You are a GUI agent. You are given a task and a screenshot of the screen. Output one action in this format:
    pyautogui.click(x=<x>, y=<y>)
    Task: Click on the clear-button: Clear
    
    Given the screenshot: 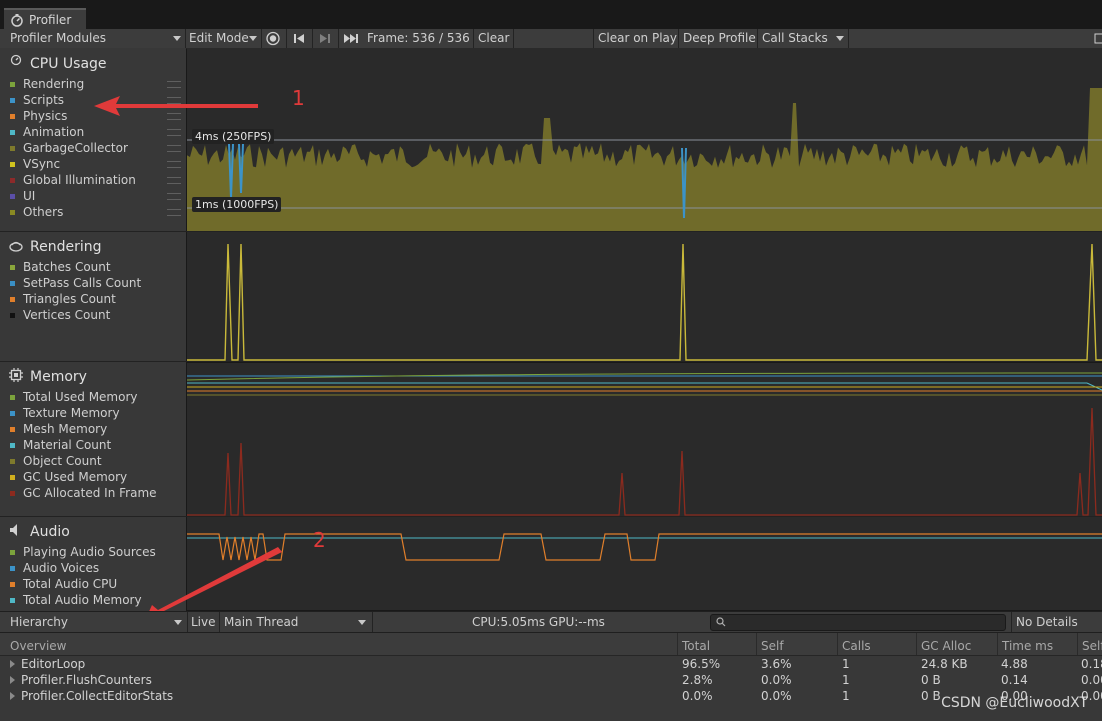 What is the action you would take?
    pyautogui.click(x=493, y=38)
    